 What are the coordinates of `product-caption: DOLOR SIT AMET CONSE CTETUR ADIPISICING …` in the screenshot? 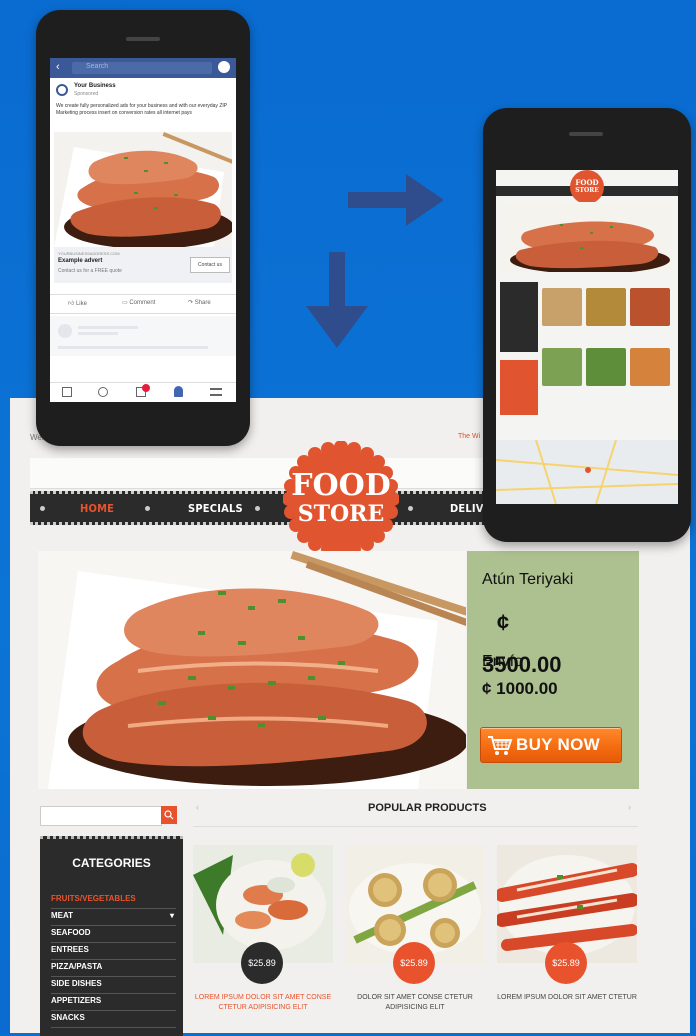 It's located at (415, 1003).